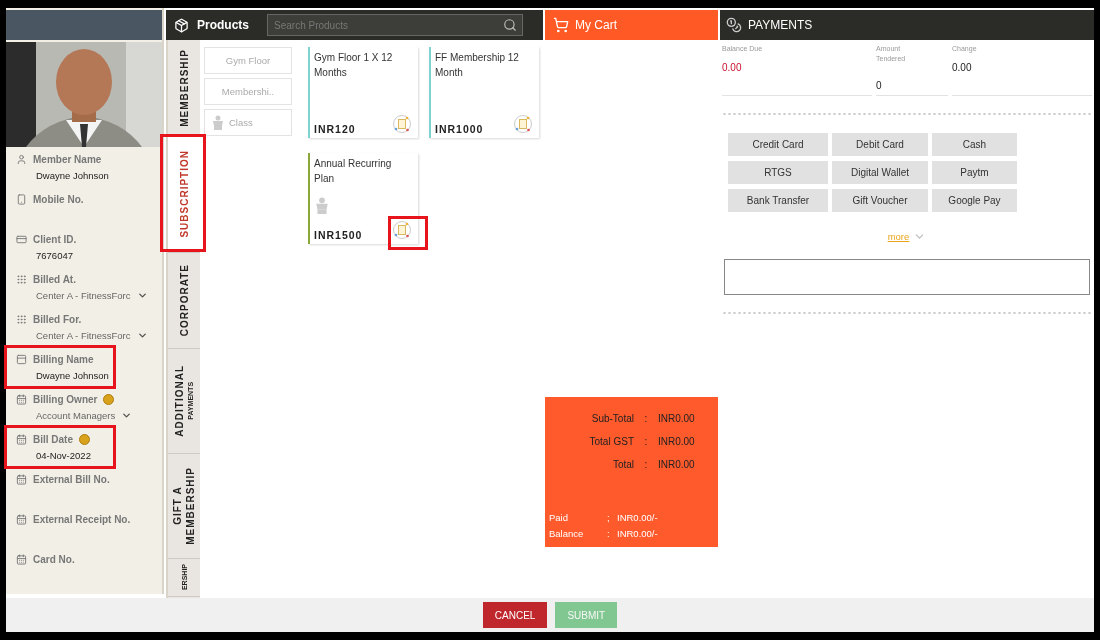  What do you see at coordinates (223, 25) in the screenshot?
I see `header-title: Products` at bounding box center [223, 25].